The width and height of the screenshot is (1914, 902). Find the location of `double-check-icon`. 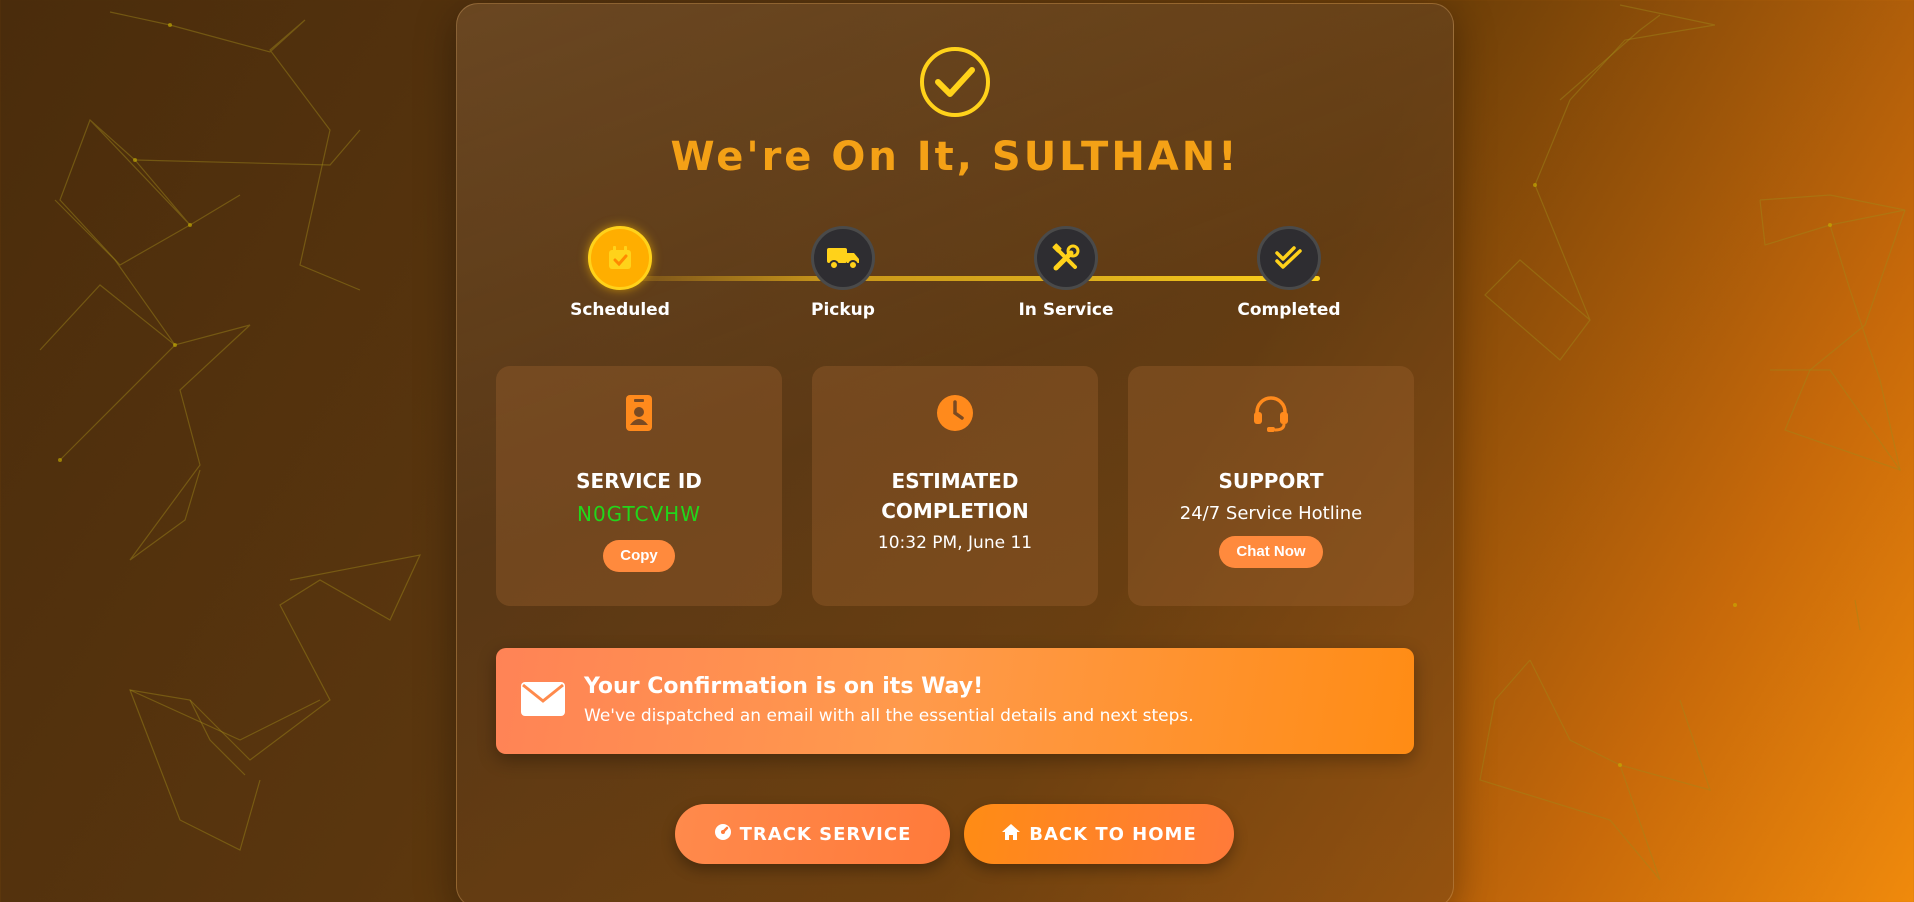

double-check-icon is located at coordinates (1289, 258).